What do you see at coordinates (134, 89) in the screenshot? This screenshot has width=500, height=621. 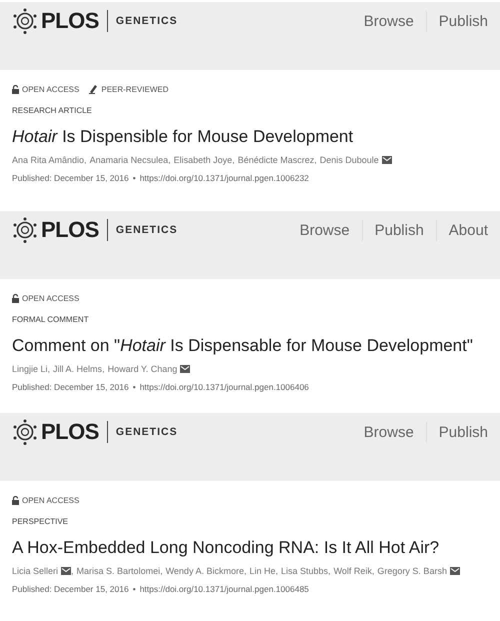 I see `badge-label: PEER-REVIEWED` at bounding box center [134, 89].